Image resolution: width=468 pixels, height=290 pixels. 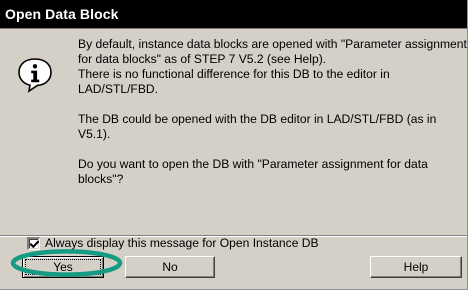 What do you see at coordinates (94, 134) in the screenshot?
I see `message-line: V5.1).` at bounding box center [94, 134].